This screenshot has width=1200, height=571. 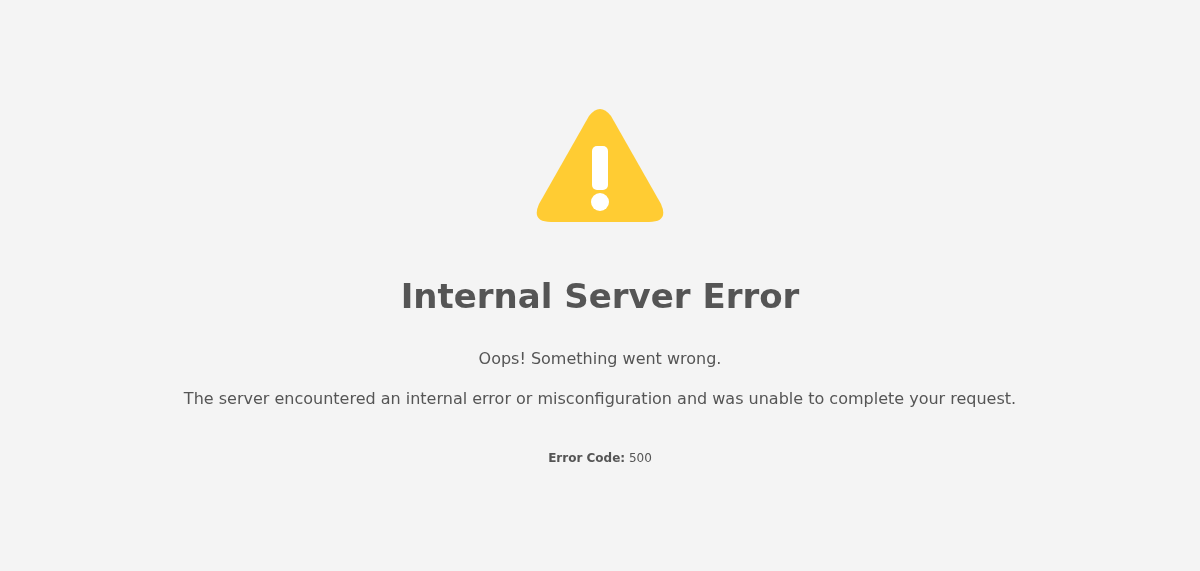 I want to click on page-title: Internal Server Error, so click(x=600, y=296).